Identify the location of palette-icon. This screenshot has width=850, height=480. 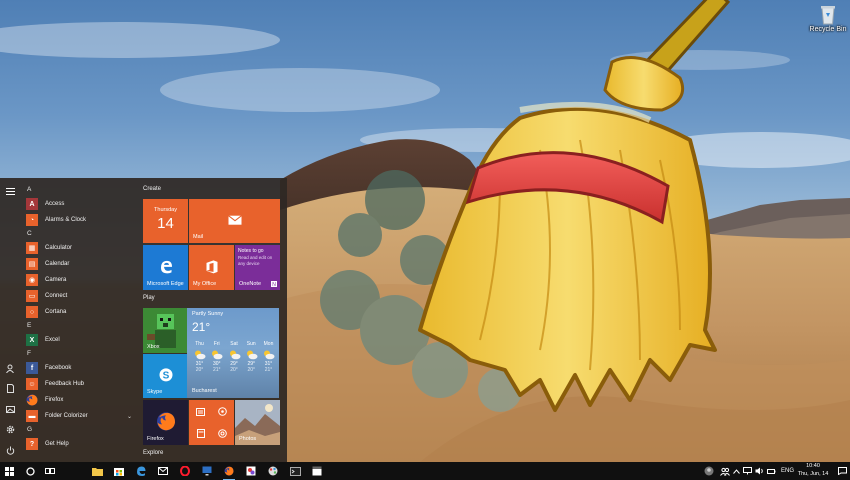
(273, 471).